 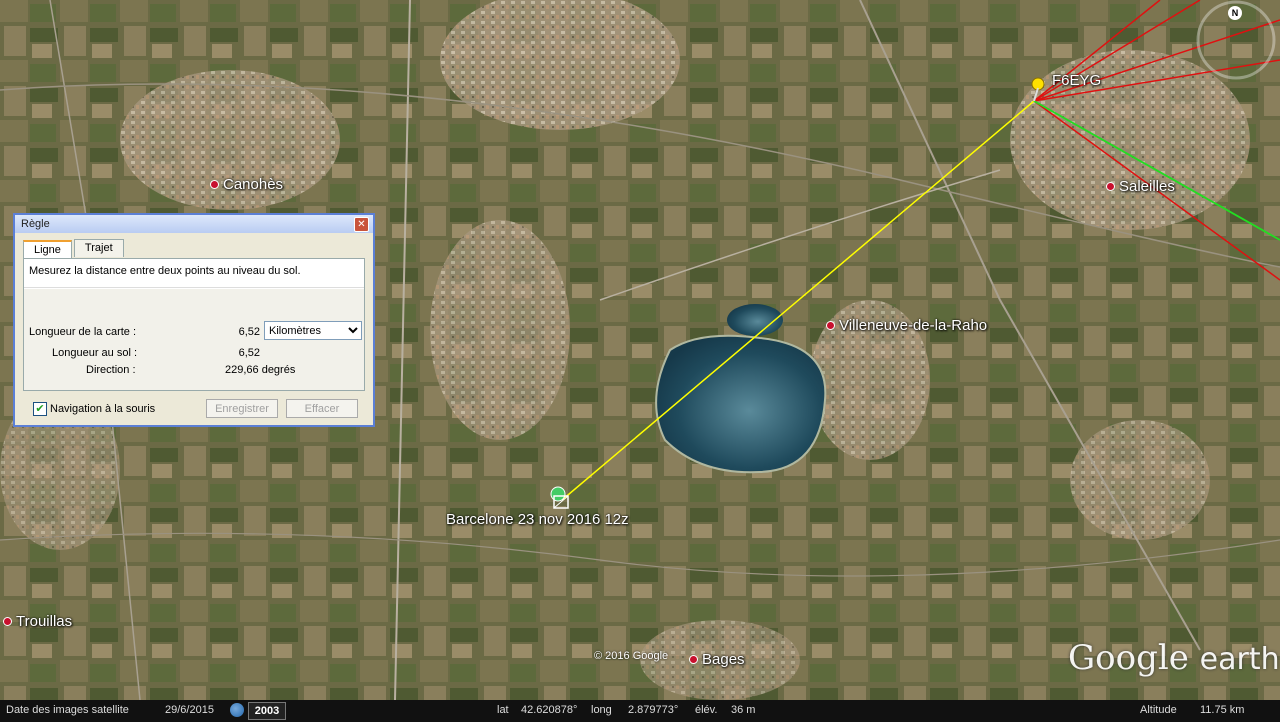 What do you see at coordinates (1222, 710) in the screenshot?
I see `altitude-value: 11.75 km` at bounding box center [1222, 710].